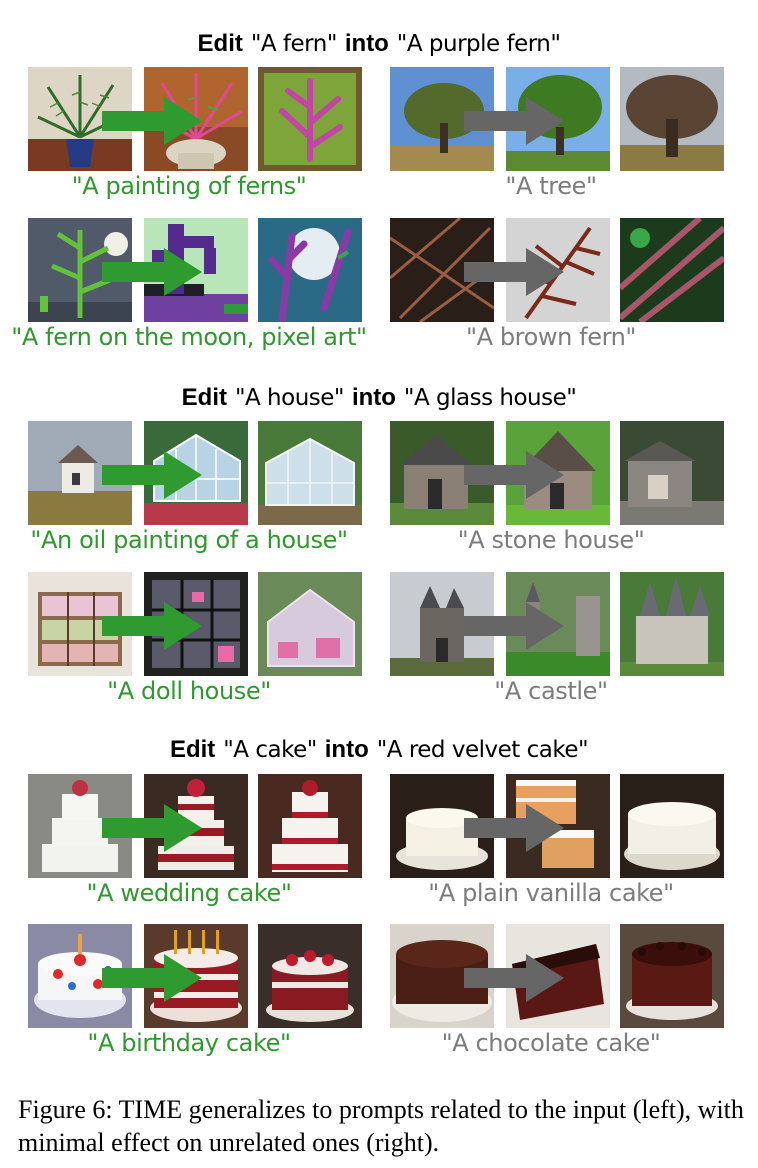  I want to click on example-doll-house: "A doll house", so click(195, 648).